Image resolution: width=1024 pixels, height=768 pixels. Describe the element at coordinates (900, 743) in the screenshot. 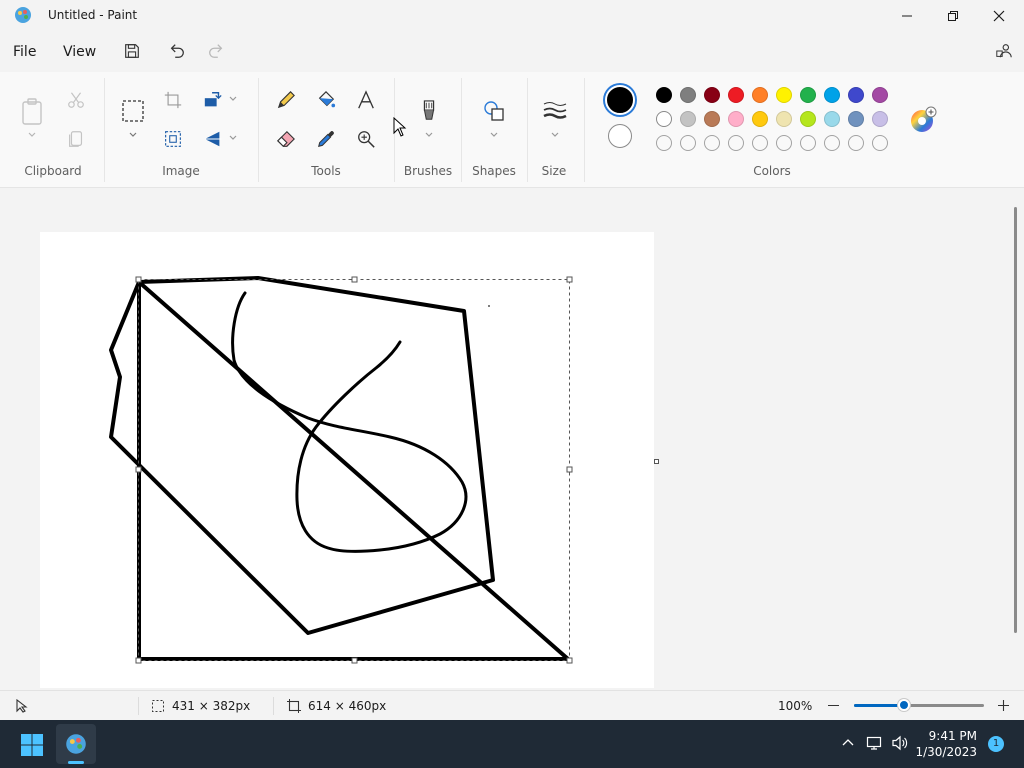

I see `volume-icon` at that location.